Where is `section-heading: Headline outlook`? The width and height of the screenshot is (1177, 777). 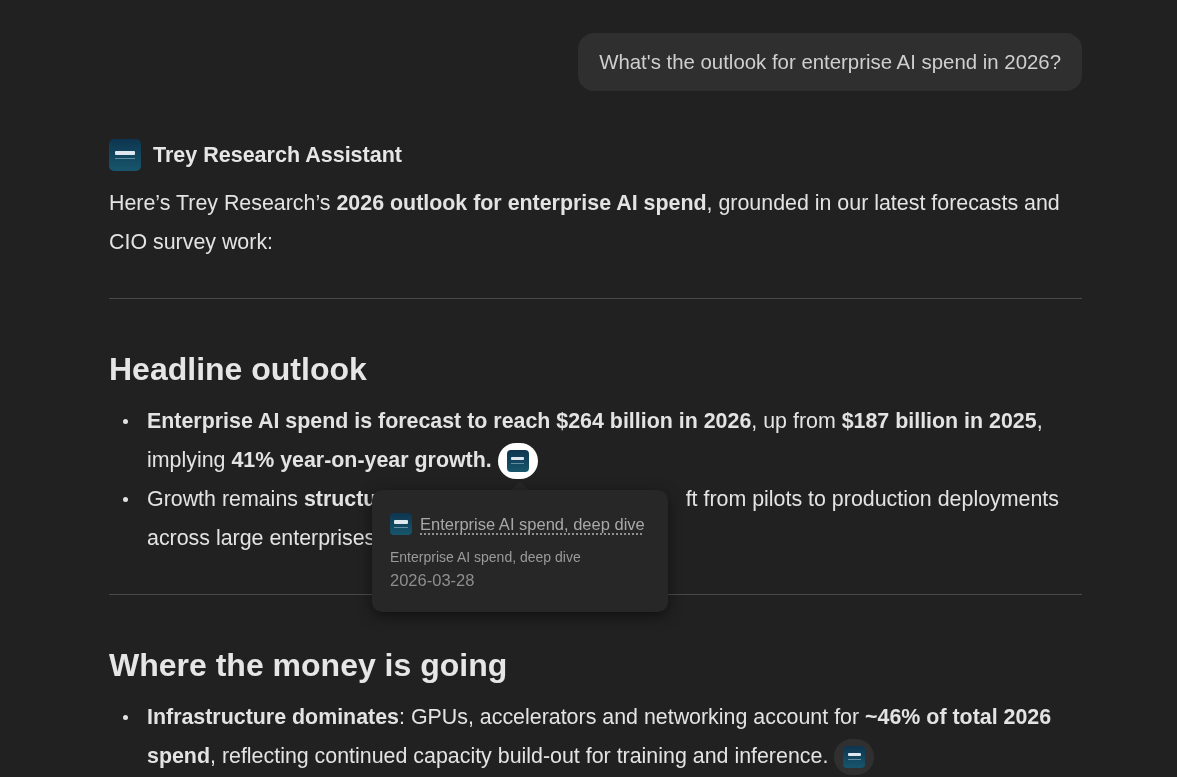 section-heading: Headline outlook is located at coordinates (238, 369).